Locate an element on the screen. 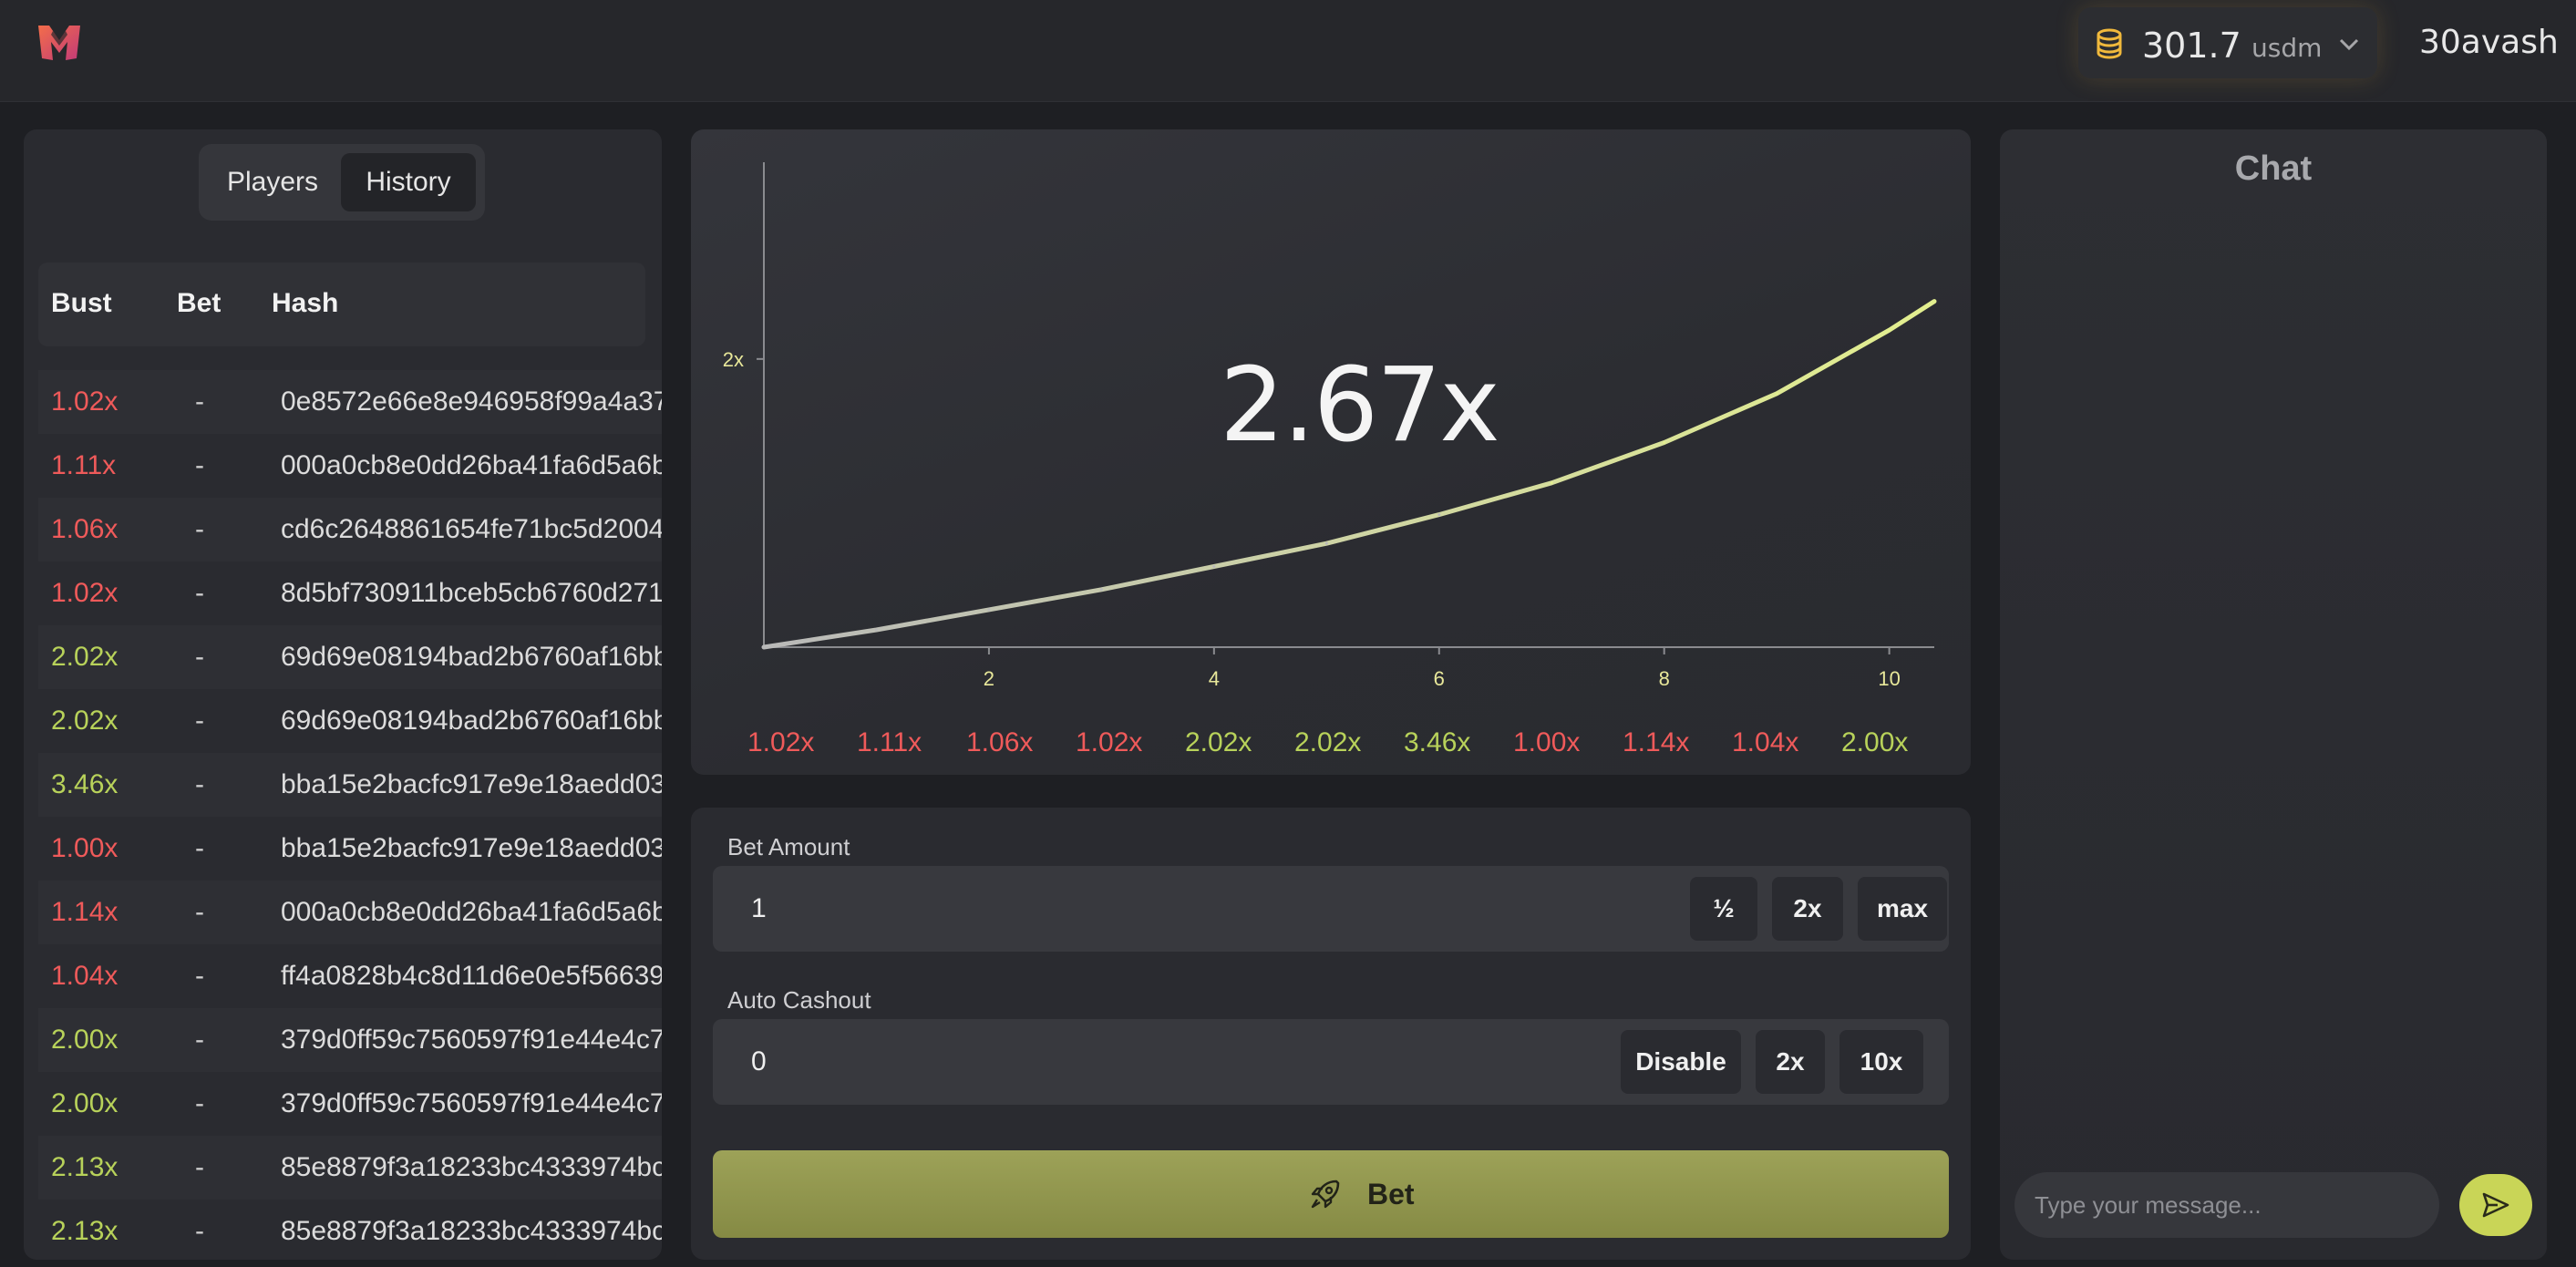 This screenshot has height=1267, width=2576. table-row: 1.14x - 000a0cb8e0dd26ba41fa6d5a6b60 is located at coordinates (350, 912).